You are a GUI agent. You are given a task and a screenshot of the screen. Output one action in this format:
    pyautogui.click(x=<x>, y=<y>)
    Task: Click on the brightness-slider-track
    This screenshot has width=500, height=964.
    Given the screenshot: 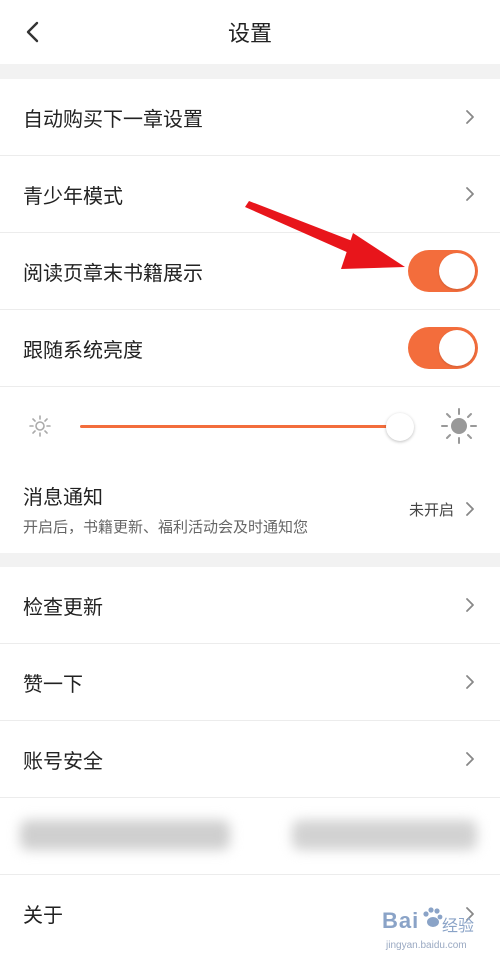 What is the action you would take?
    pyautogui.click(x=245, y=426)
    